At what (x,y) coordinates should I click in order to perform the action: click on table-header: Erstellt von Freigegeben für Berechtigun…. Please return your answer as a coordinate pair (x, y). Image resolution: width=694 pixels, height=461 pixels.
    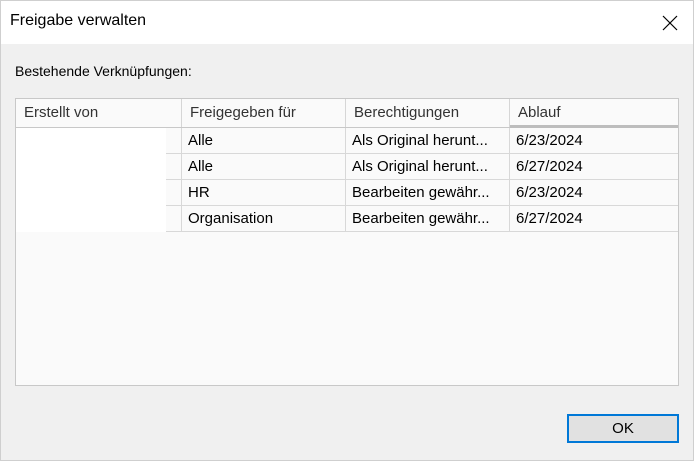
    Looking at the image, I should click on (347, 113).